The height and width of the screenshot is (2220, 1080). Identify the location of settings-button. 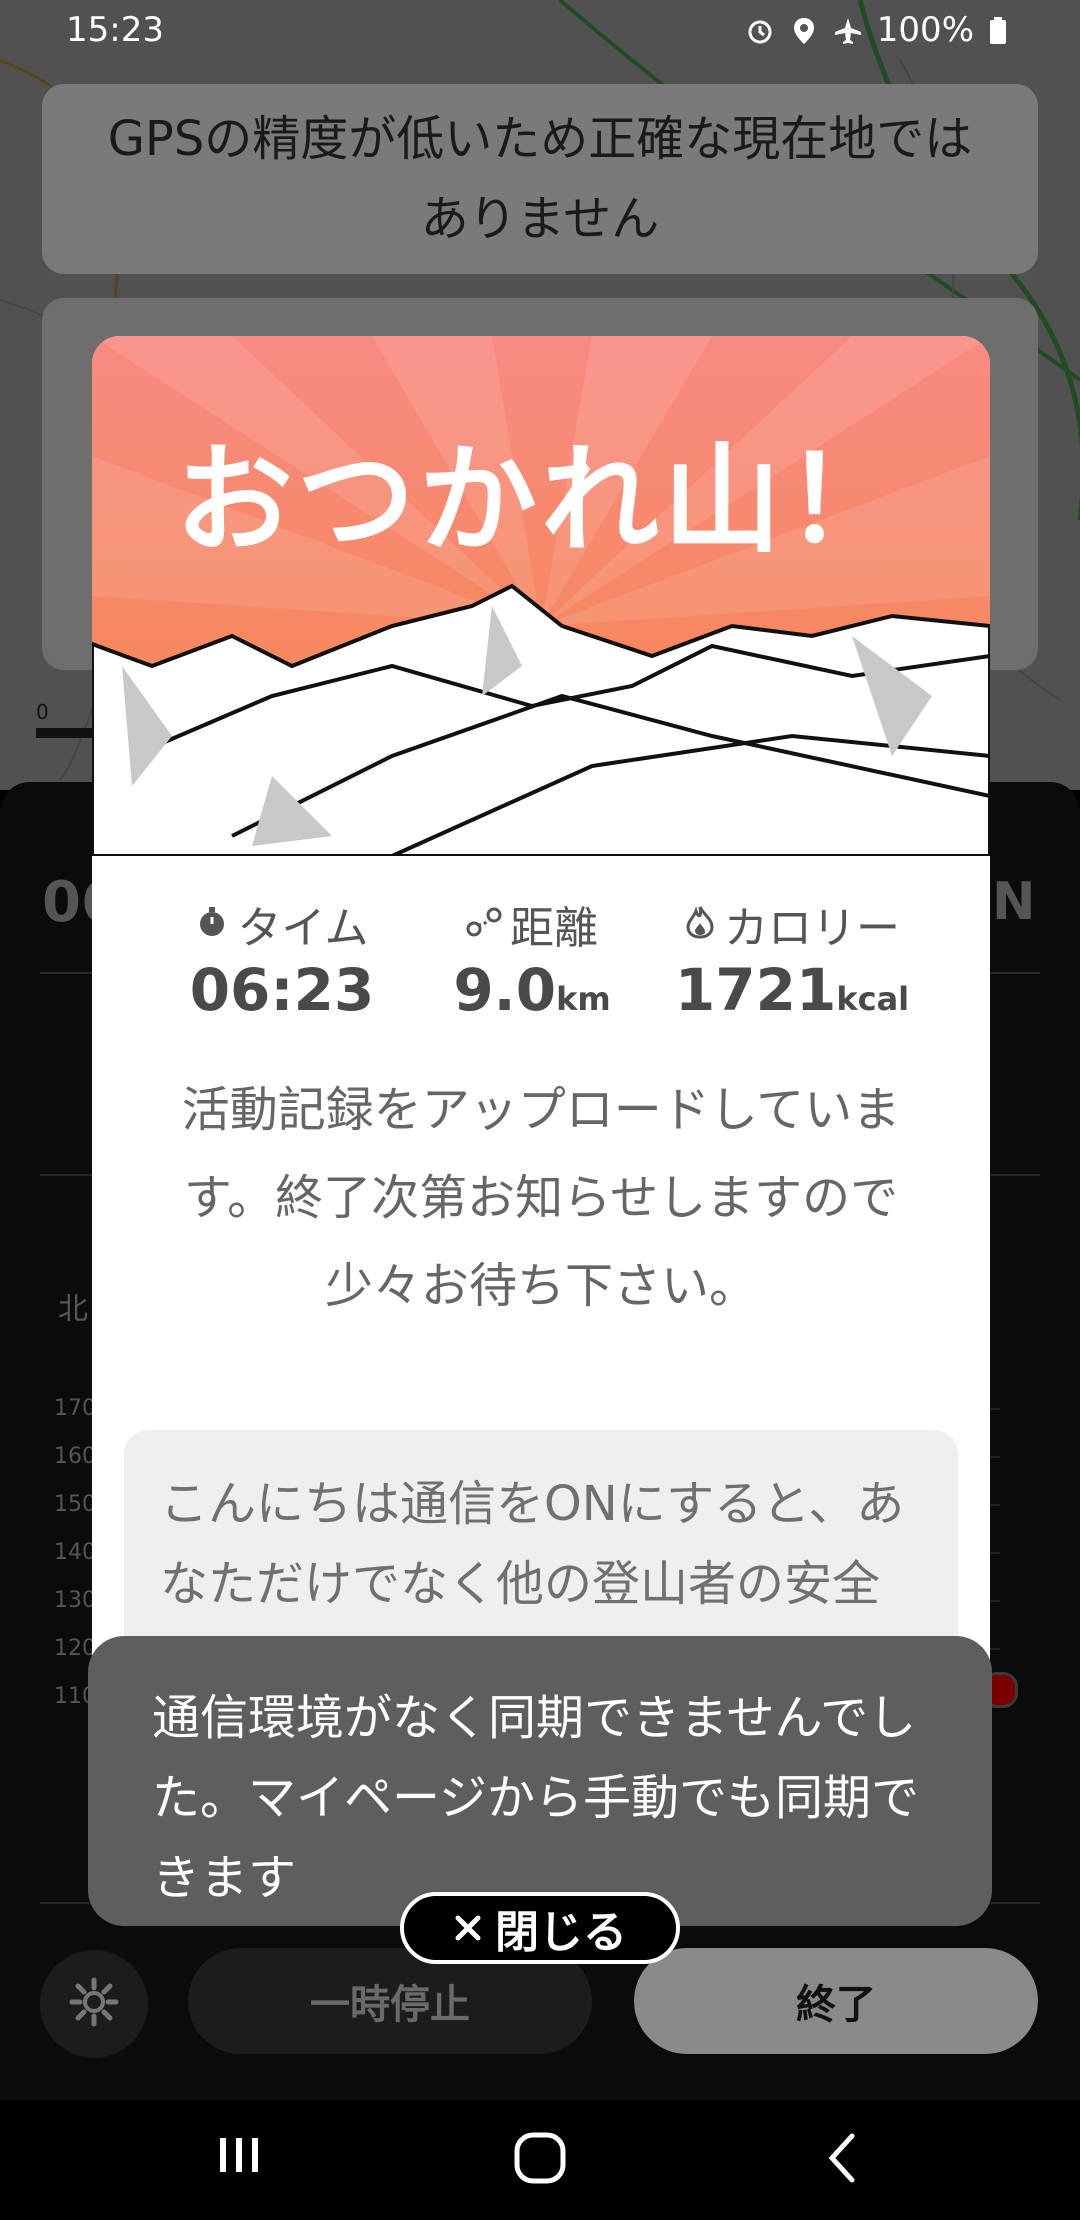
(94, 2004).